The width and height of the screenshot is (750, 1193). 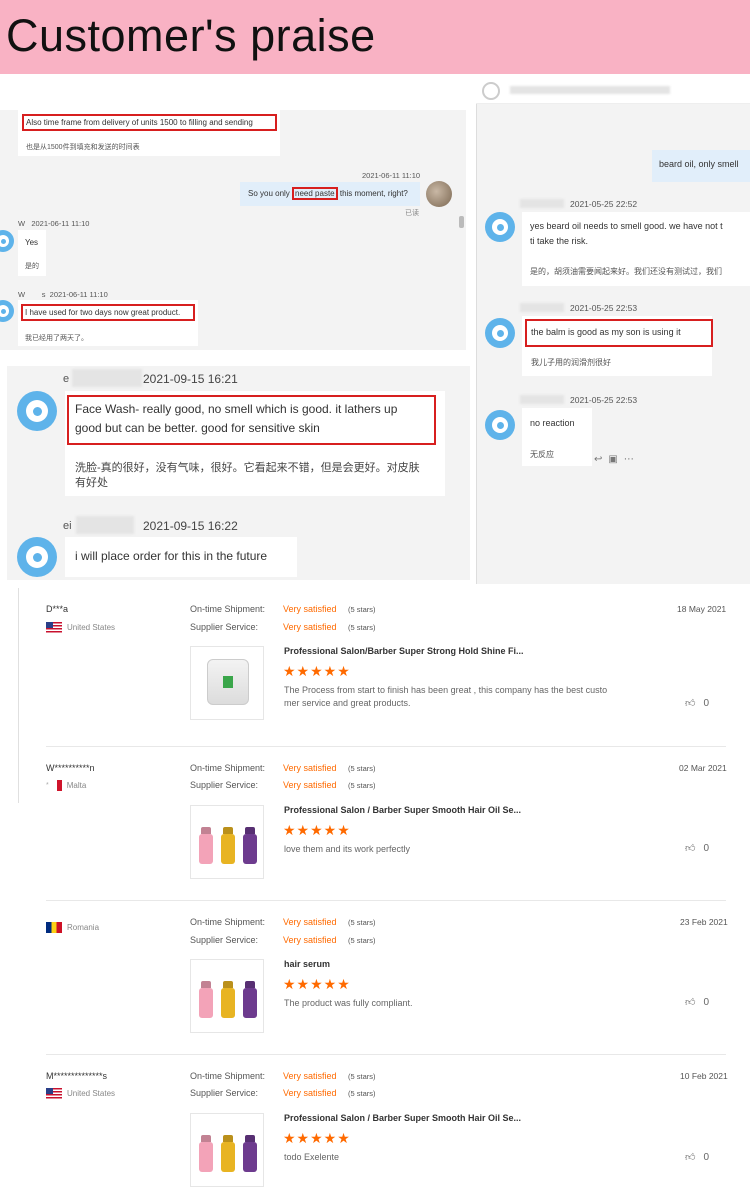 I want to click on timestamp: 2021-09-15 16:21, so click(x=190, y=379).